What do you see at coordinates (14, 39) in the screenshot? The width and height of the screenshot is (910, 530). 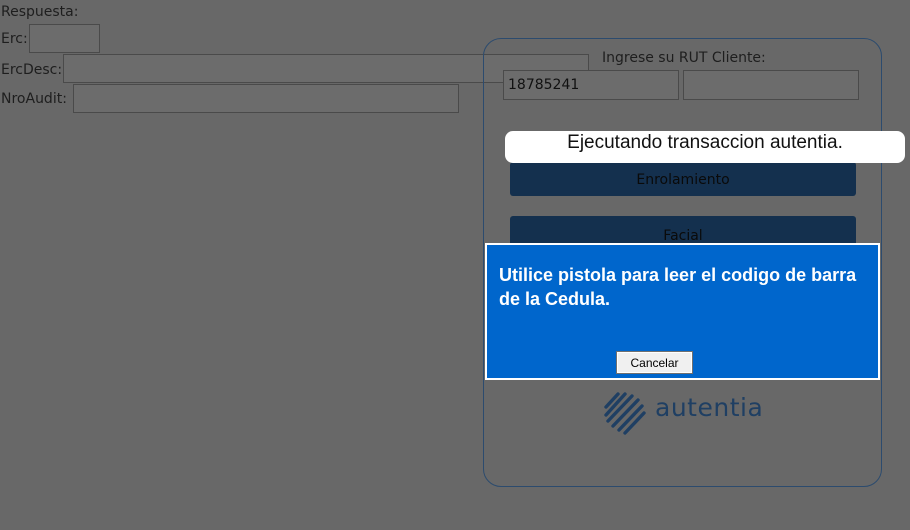 I see `erc-label: Erc:` at bounding box center [14, 39].